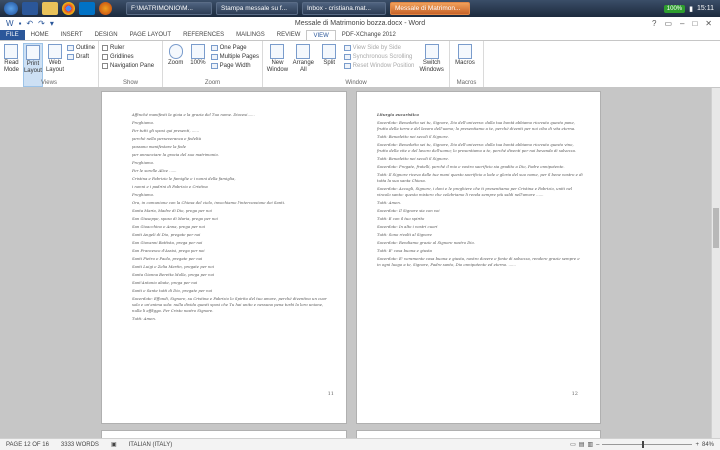 This screenshot has width=720, height=450. What do you see at coordinates (277, 66) in the screenshot?
I see `new-window-label: New Window` at bounding box center [277, 66].